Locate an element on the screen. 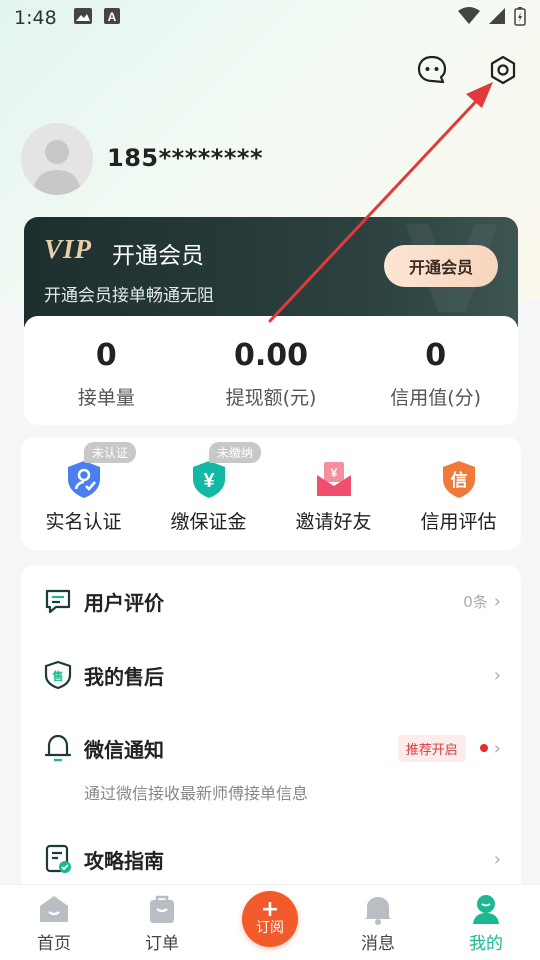 This screenshot has height=960, width=540. review-count: 0条 is located at coordinates (475, 601).